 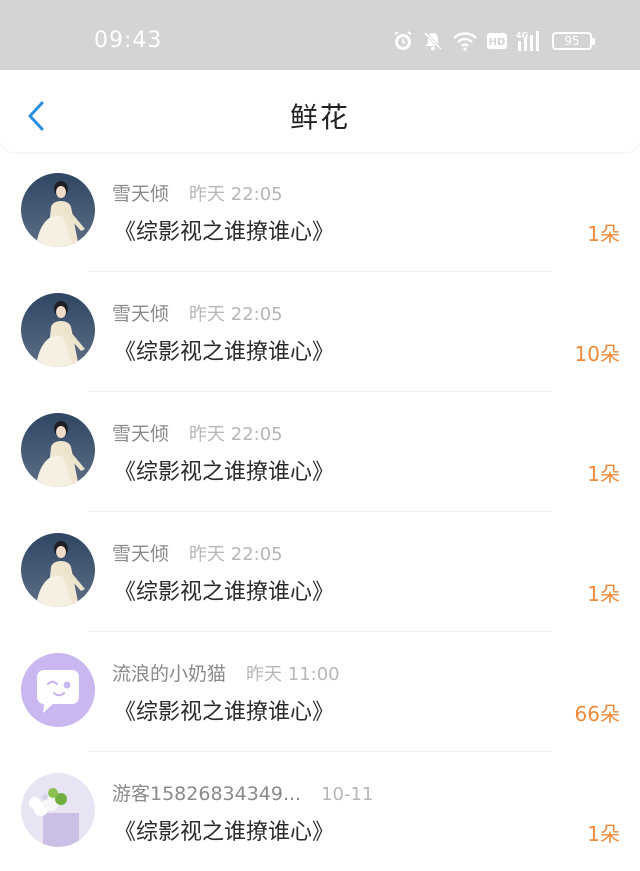 I want to click on status-icons: HD 4G 95, so click(x=493, y=41).